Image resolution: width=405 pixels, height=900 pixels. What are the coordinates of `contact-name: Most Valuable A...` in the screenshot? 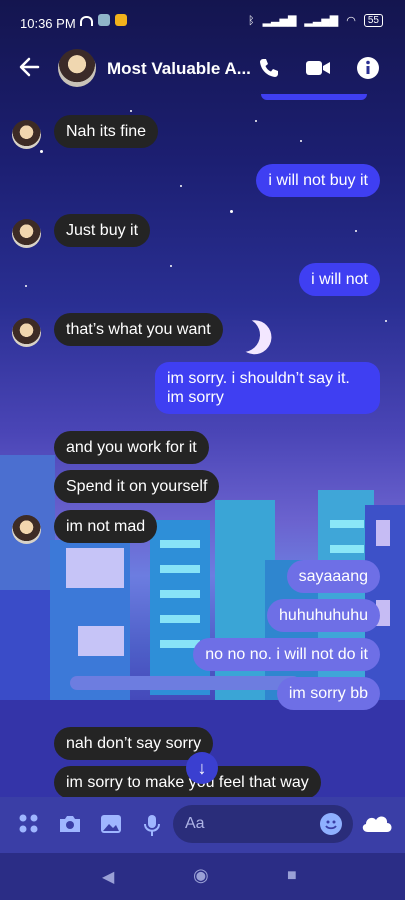 It's located at (179, 69).